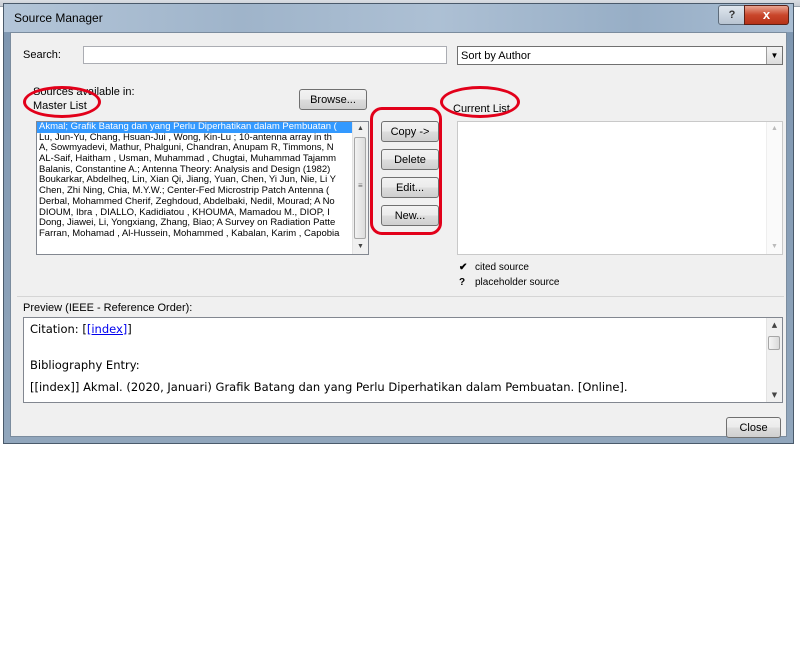 This screenshot has height=653, width=800. Describe the element at coordinates (107, 329) in the screenshot. I see `citation-index-link: [index]` at that location.